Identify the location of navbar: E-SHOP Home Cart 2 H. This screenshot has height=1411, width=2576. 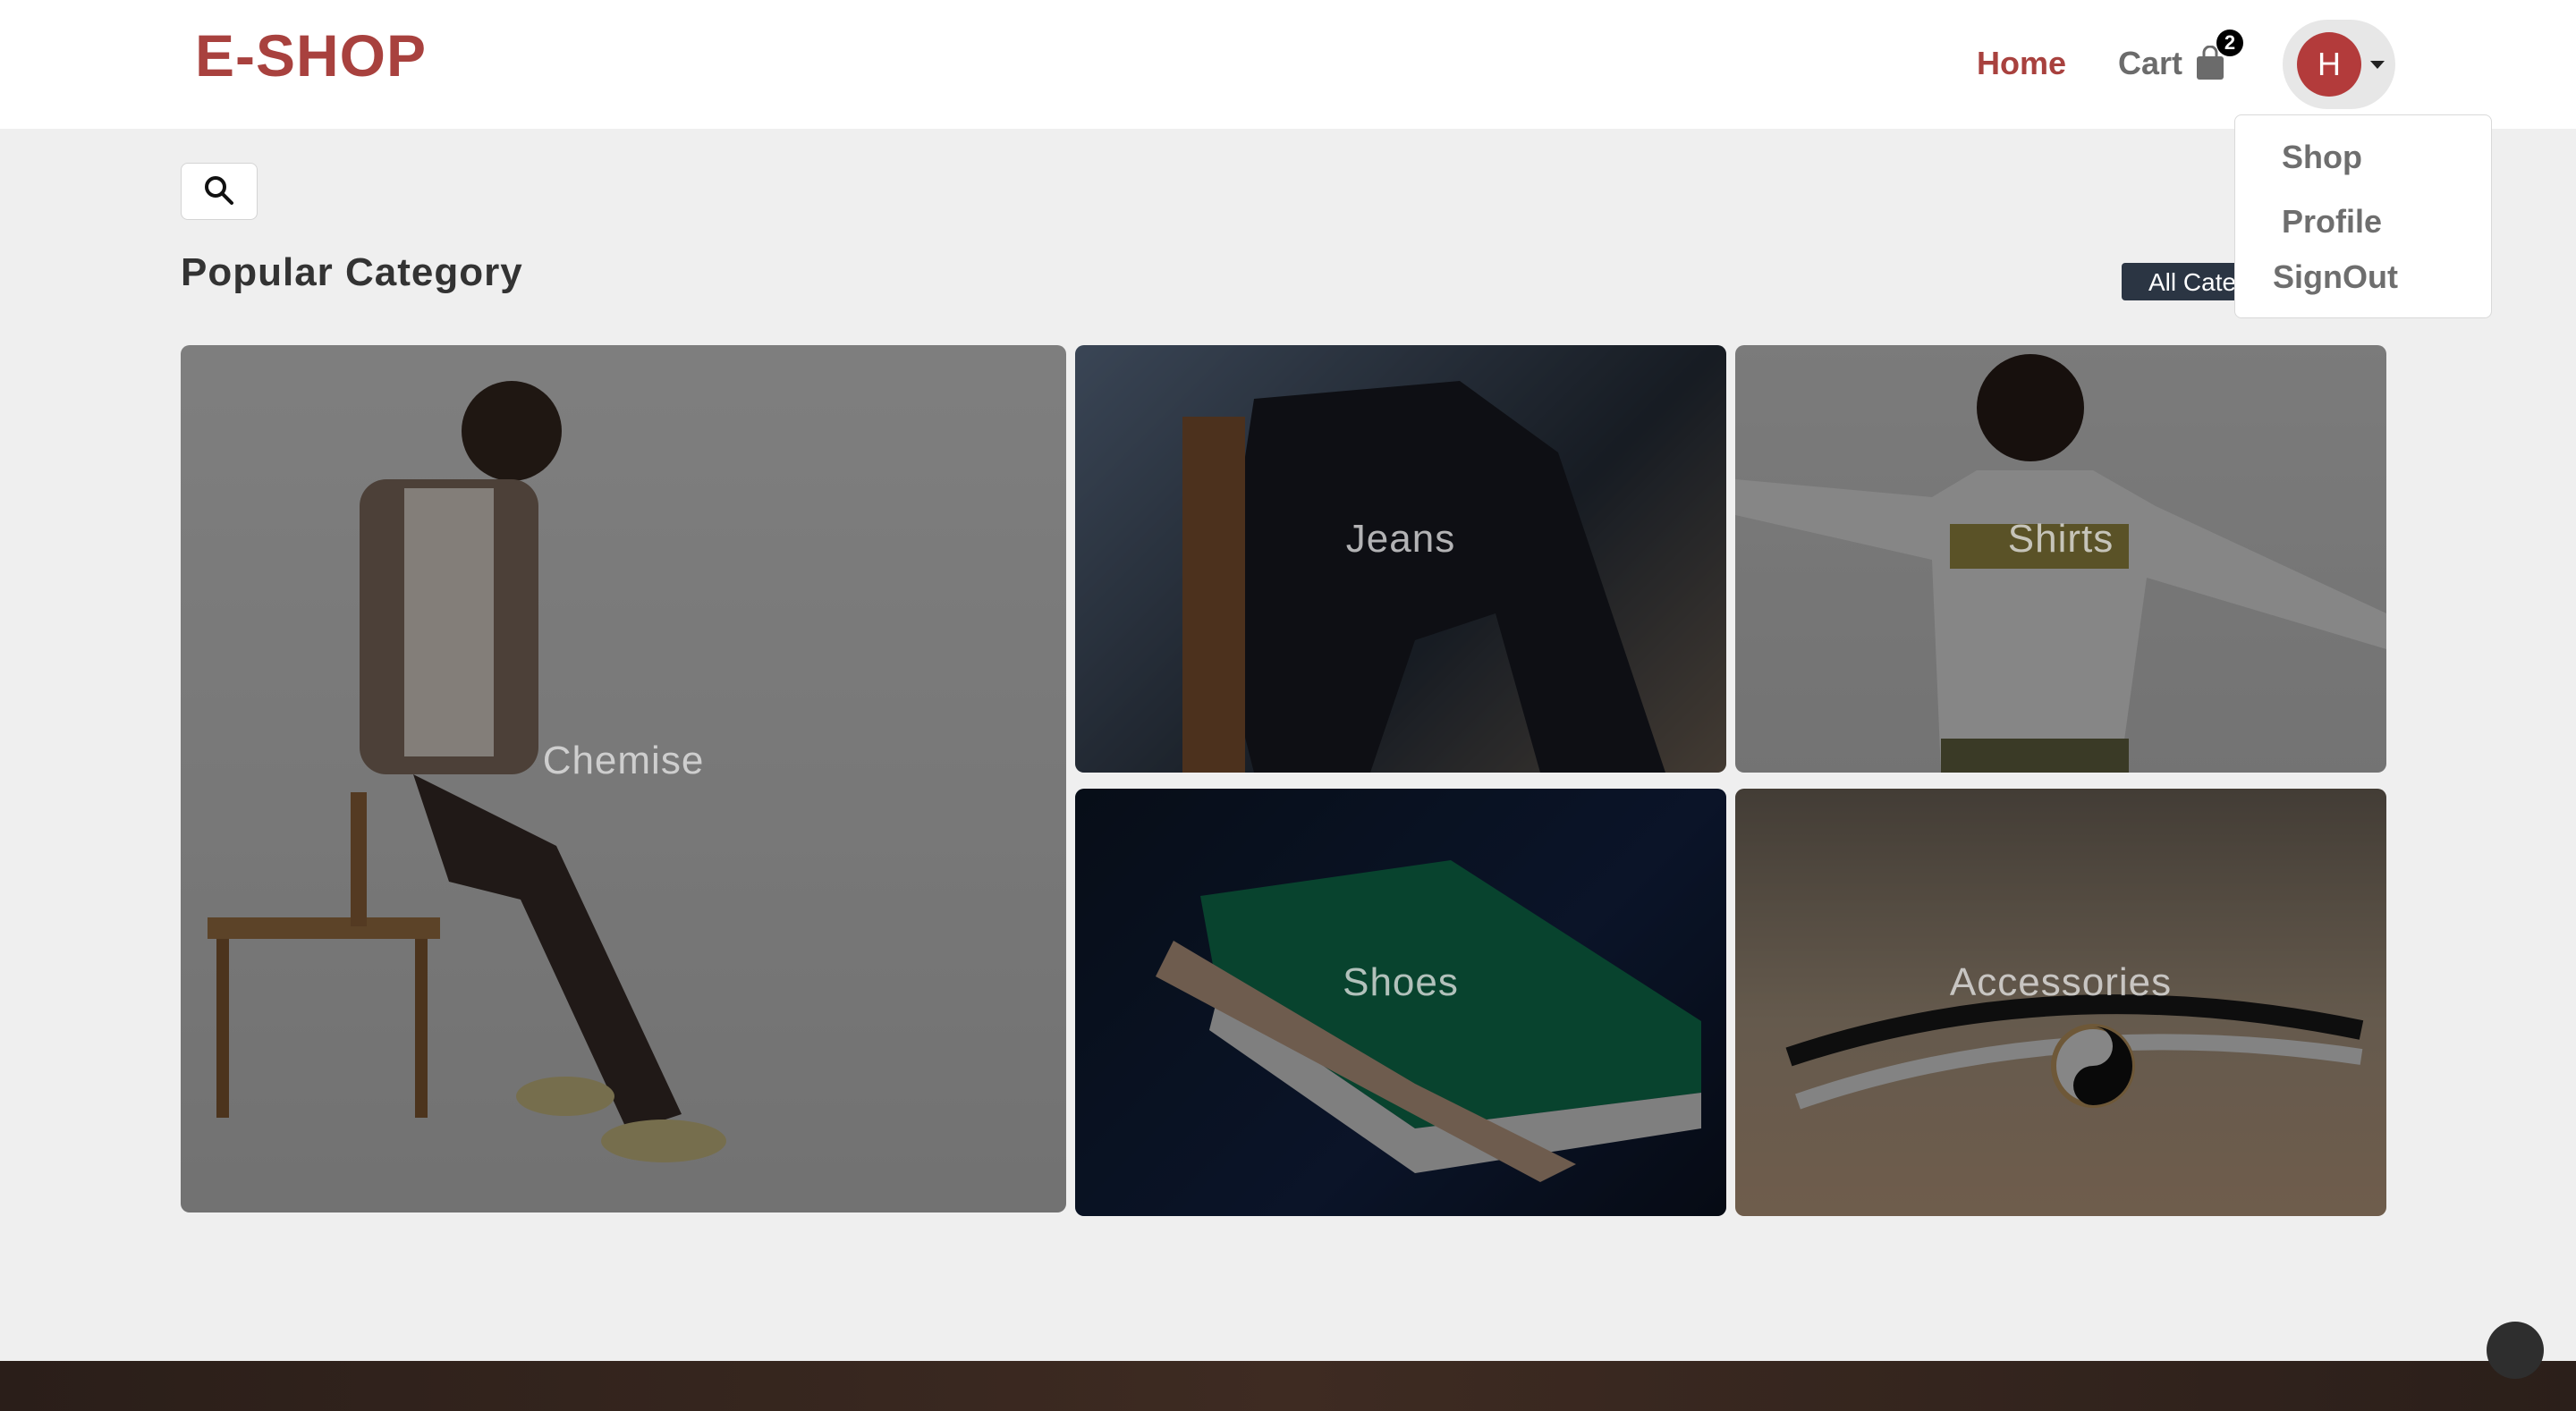
(1288, 64).